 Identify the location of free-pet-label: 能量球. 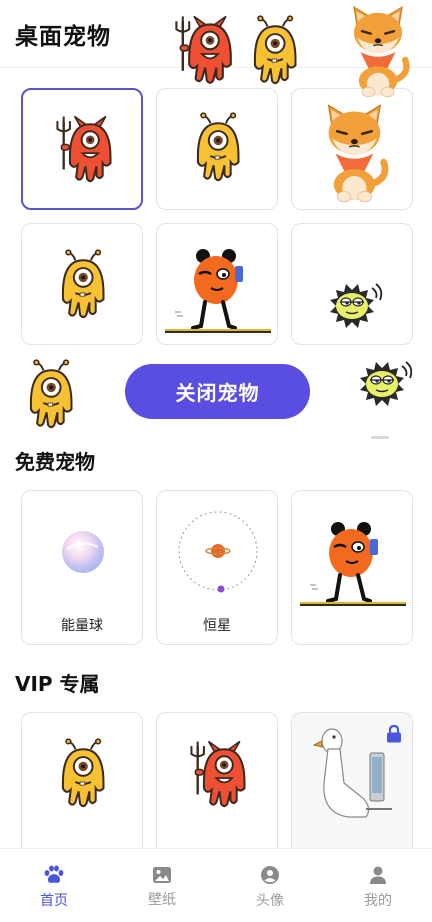
(82, 626).